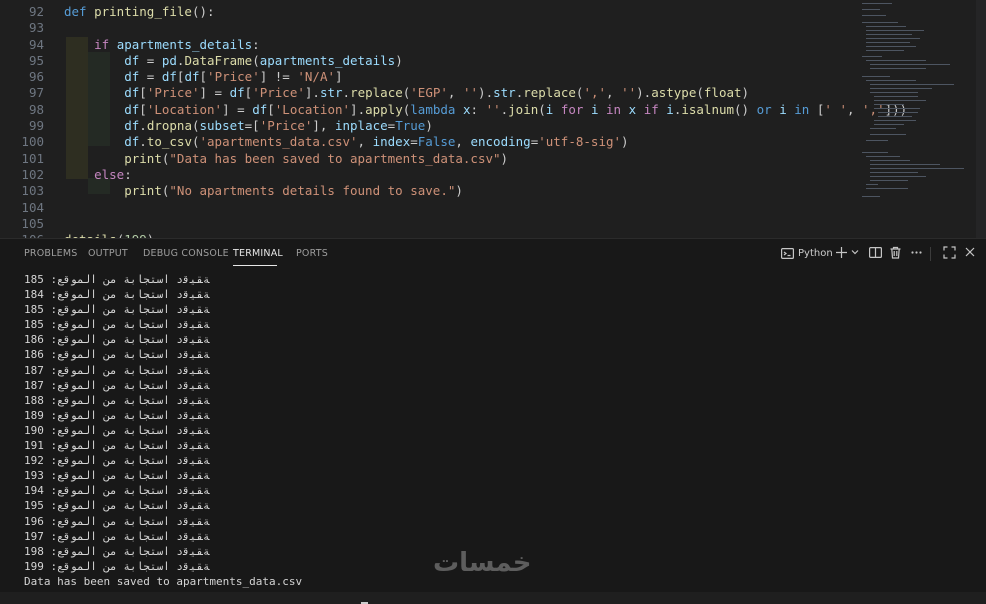 This screenshot has height=604, width=986. Describe the element at coordinates (117, 446) in the screenshot. I see `terminal-line: ﺔﻘﻴﻗد اﺳﺘﺠﺎﺑﺔ ﻣﻦ اﻟﻤﻮﻗﻊ: 191` at that location.